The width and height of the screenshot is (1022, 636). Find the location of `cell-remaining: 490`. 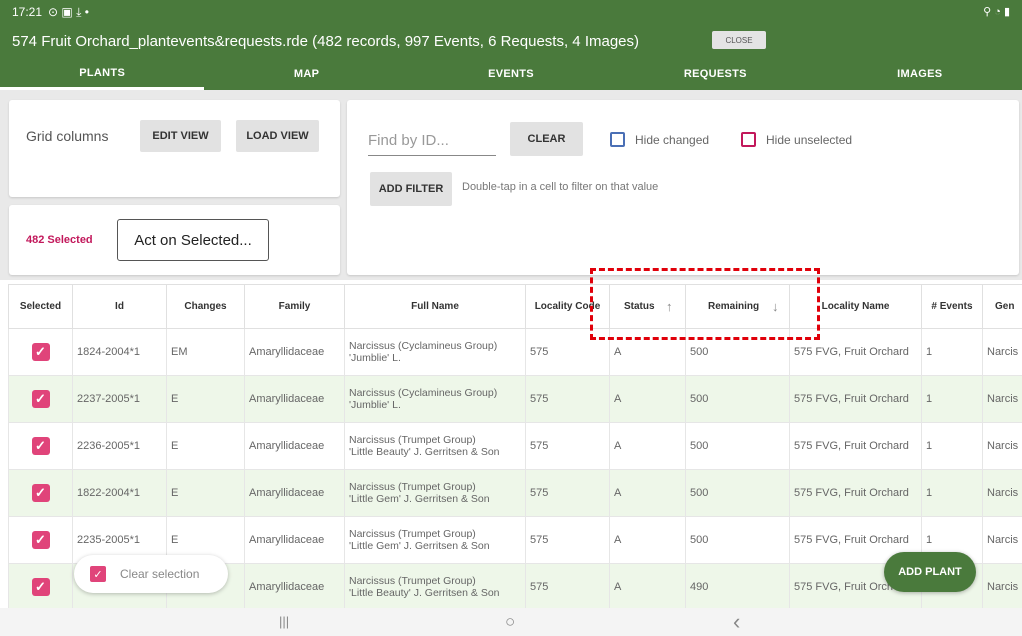

cell-remaining: 490 is located at coordinates (737, 585).